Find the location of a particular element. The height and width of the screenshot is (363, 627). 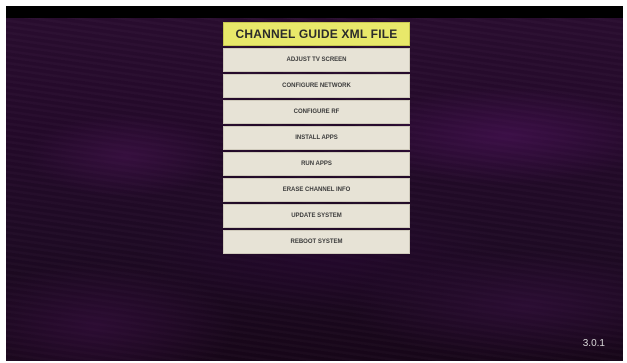

menu-item-configure-network: CONFIGURE NETWORK is located at coordinates (316, 86).